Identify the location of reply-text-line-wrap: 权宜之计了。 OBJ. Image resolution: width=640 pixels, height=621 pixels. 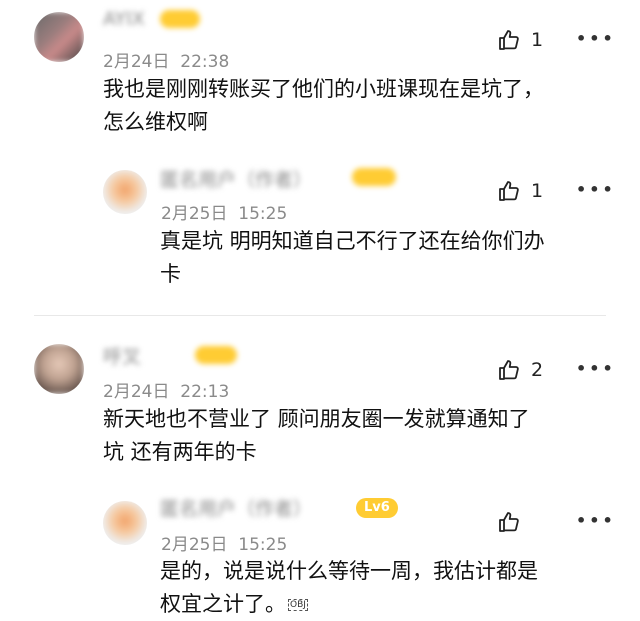
(375, 604).